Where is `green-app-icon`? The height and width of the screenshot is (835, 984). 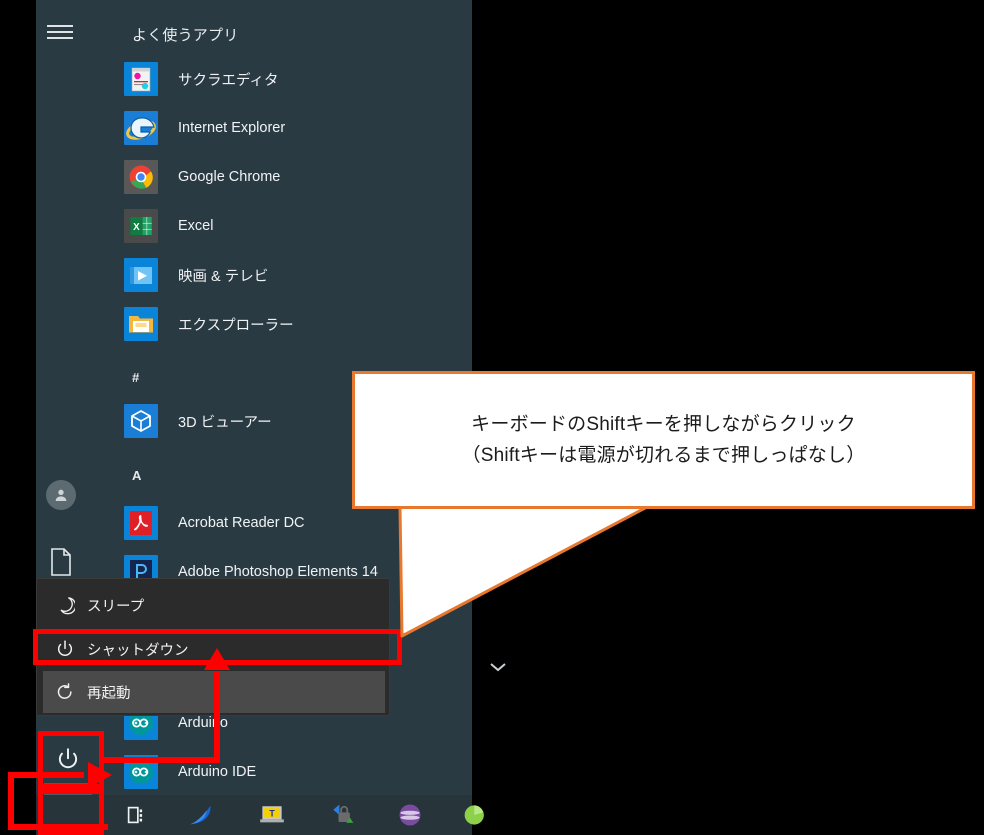 green-app-icon is located at coordinates (476, 815).